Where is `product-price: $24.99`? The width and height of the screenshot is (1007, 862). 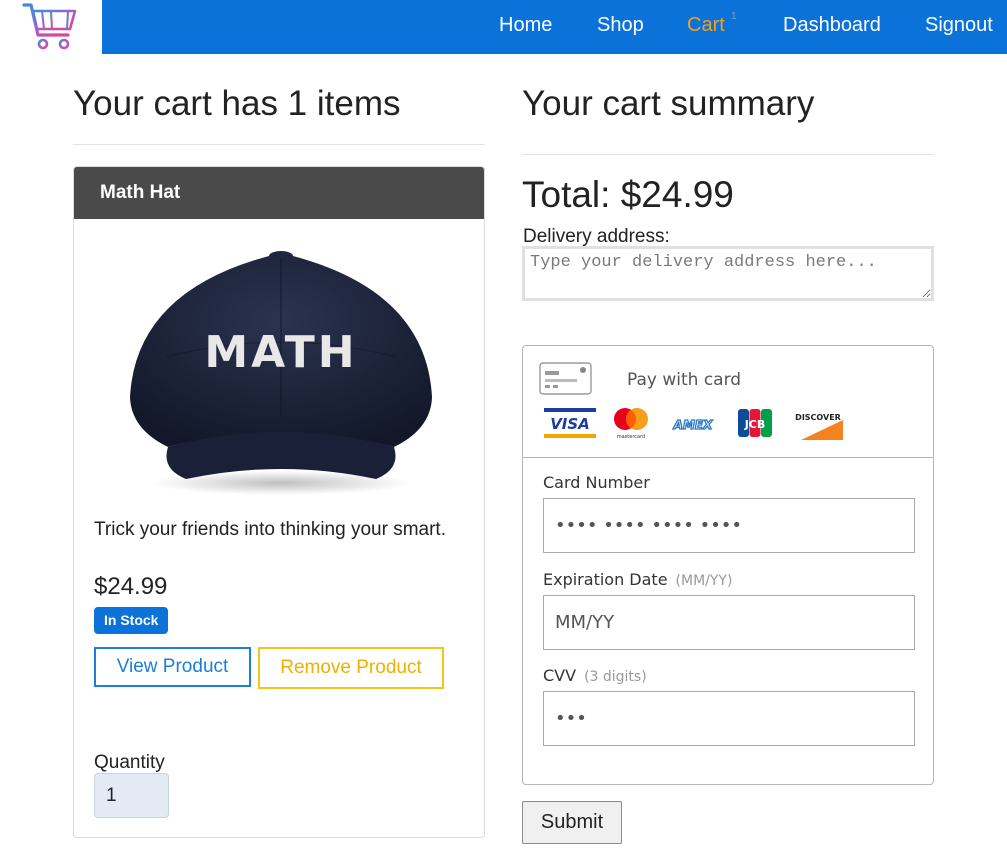
product-price: $24.99 is located at coordinates (131, 586).